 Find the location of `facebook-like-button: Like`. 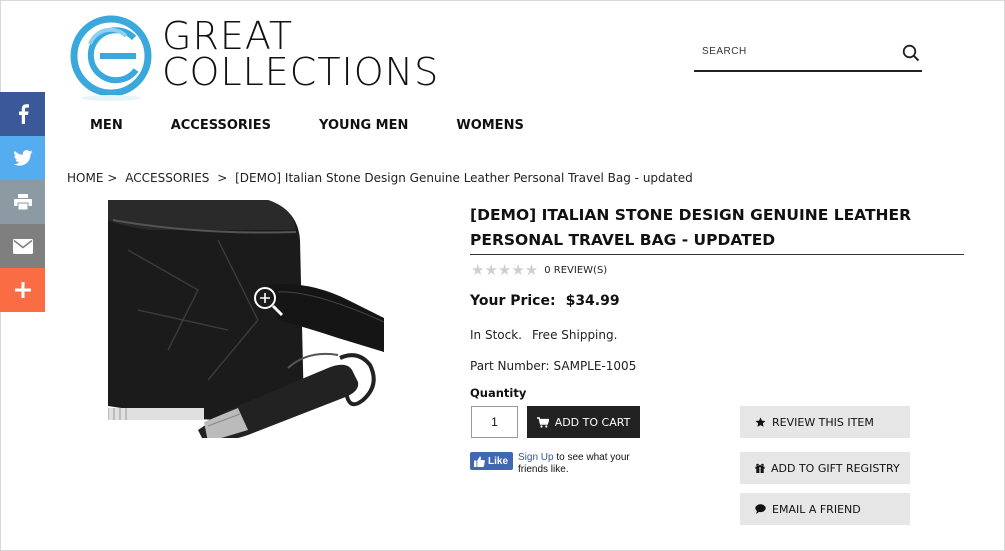

facebook-like-button: Like is located at coordinates (491, 461).